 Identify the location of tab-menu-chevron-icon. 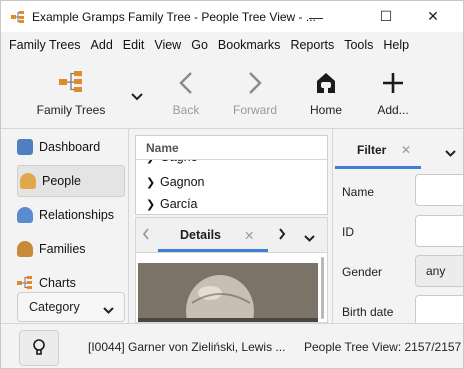
(309, 238).